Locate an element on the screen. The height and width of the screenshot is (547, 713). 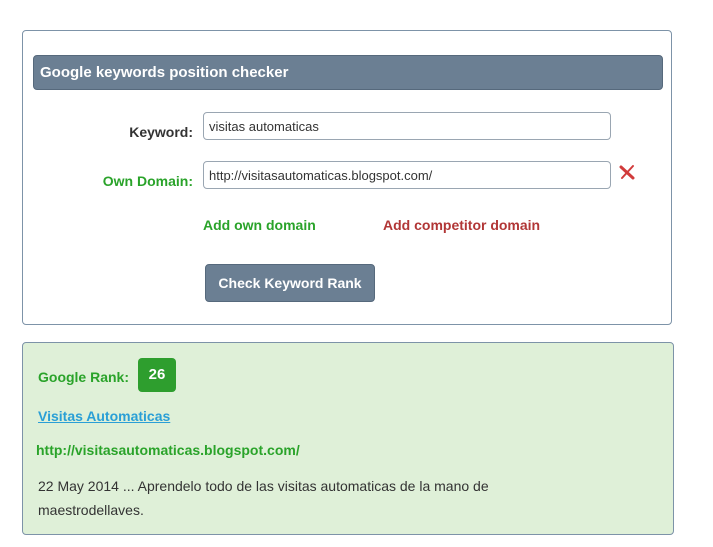
keyword-input is located at coordinates (407, 126).